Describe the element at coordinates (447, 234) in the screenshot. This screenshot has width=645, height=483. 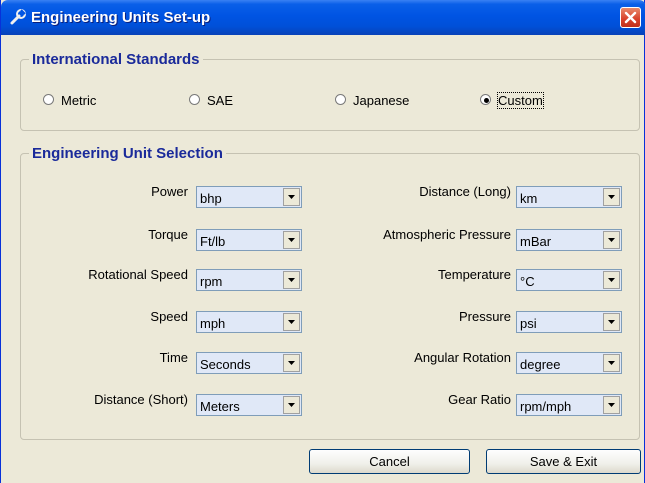
I see `atmospheric-pressure-label: Atmospheric Pressure` at that location.